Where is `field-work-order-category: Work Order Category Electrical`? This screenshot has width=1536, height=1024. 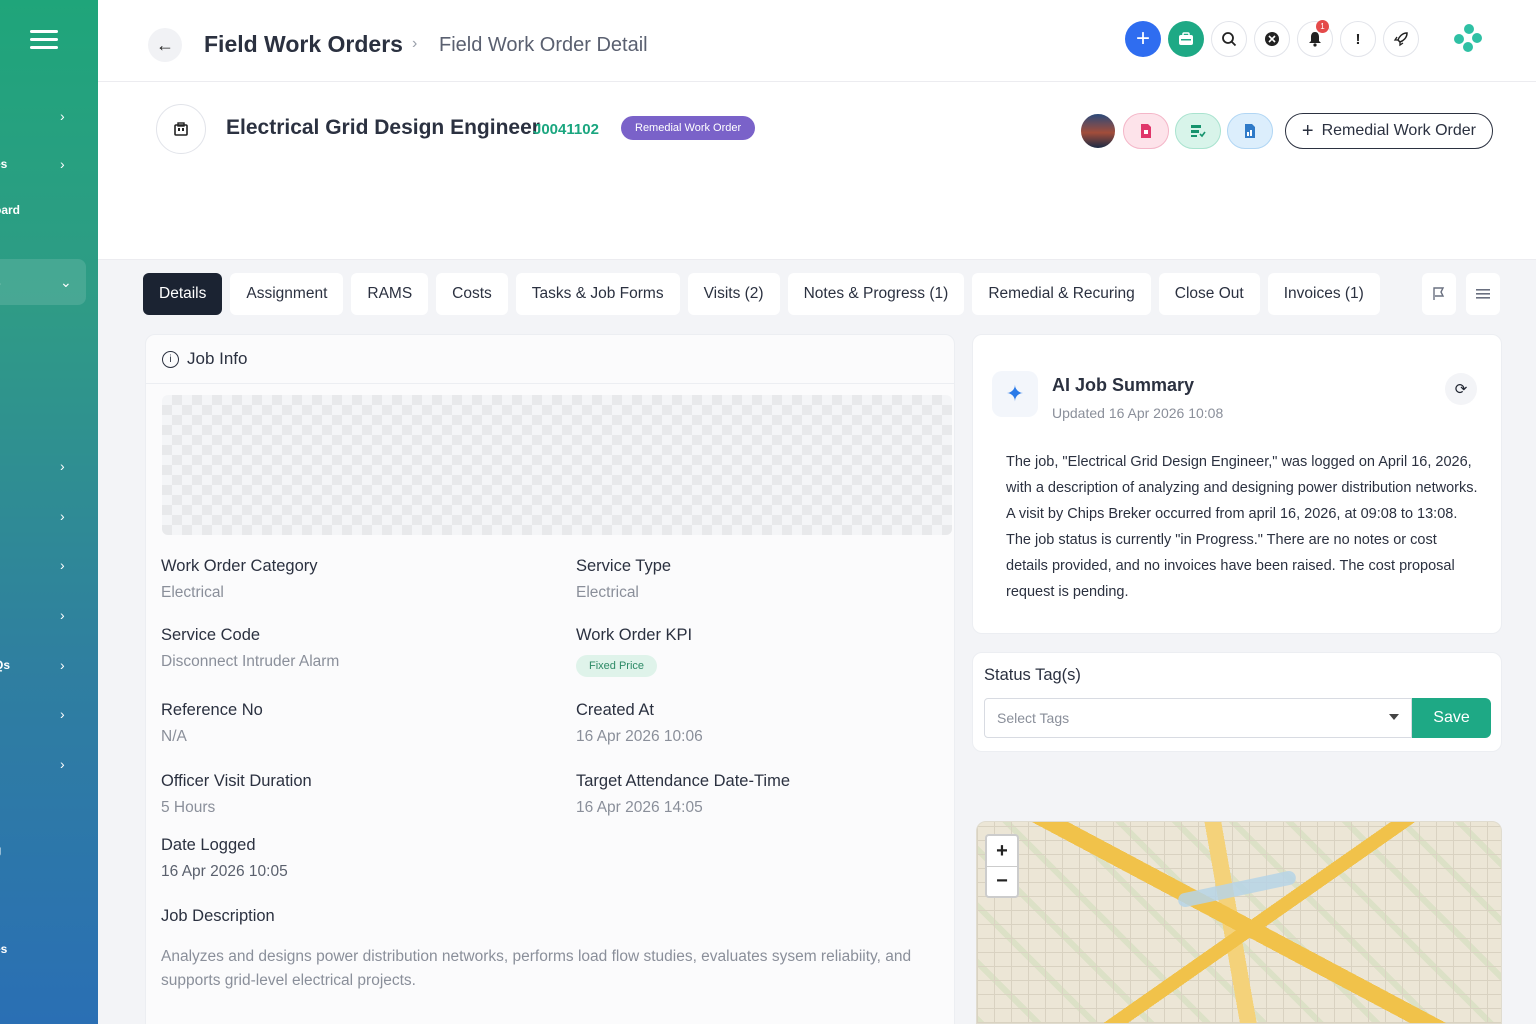
field-work-order-category: Work Order Category Electrical is located at coordinates (239, 579).